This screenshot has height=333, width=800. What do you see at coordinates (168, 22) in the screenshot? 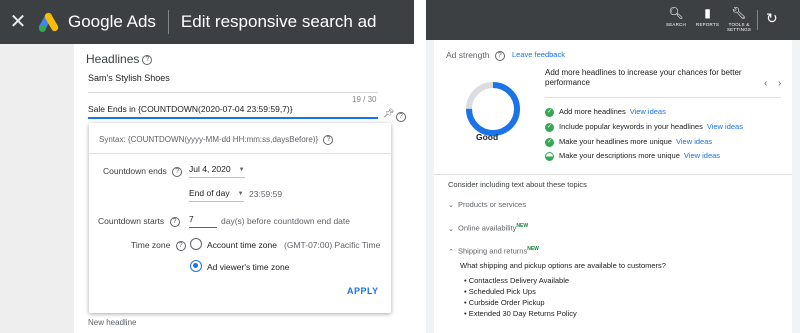
I see `topbar-divider` at bounding box center [168, 22].